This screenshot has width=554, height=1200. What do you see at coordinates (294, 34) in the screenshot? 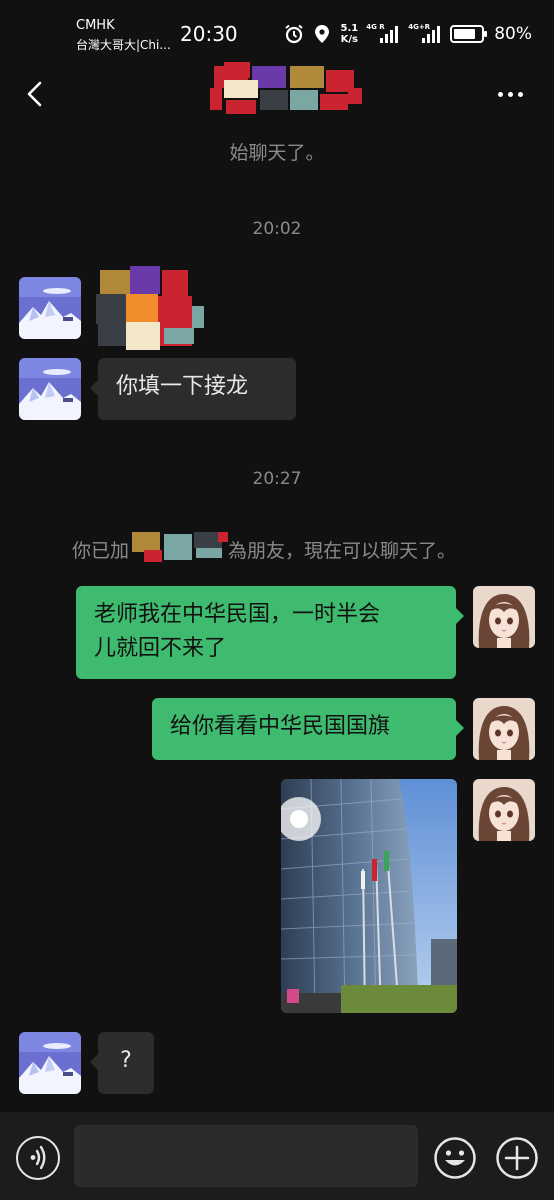
I see `alarm-icon` at bounding box center [294, 34].